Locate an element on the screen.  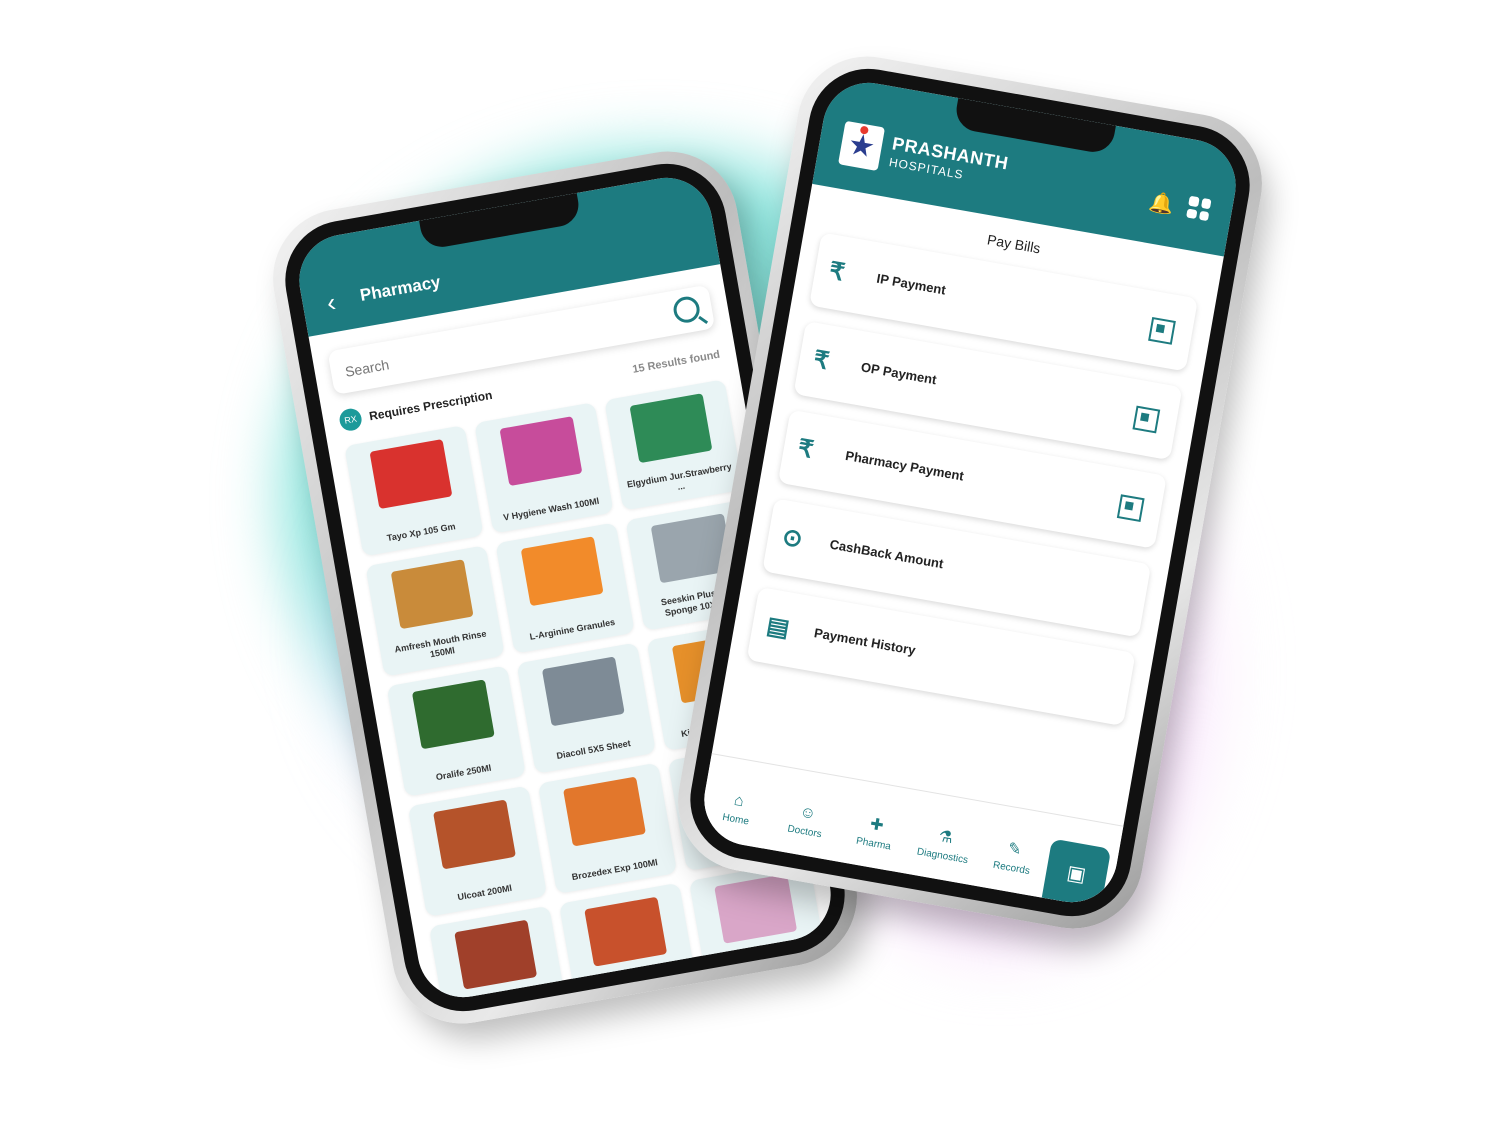
nav-item-label: Home is located at coordinates (735, 820).